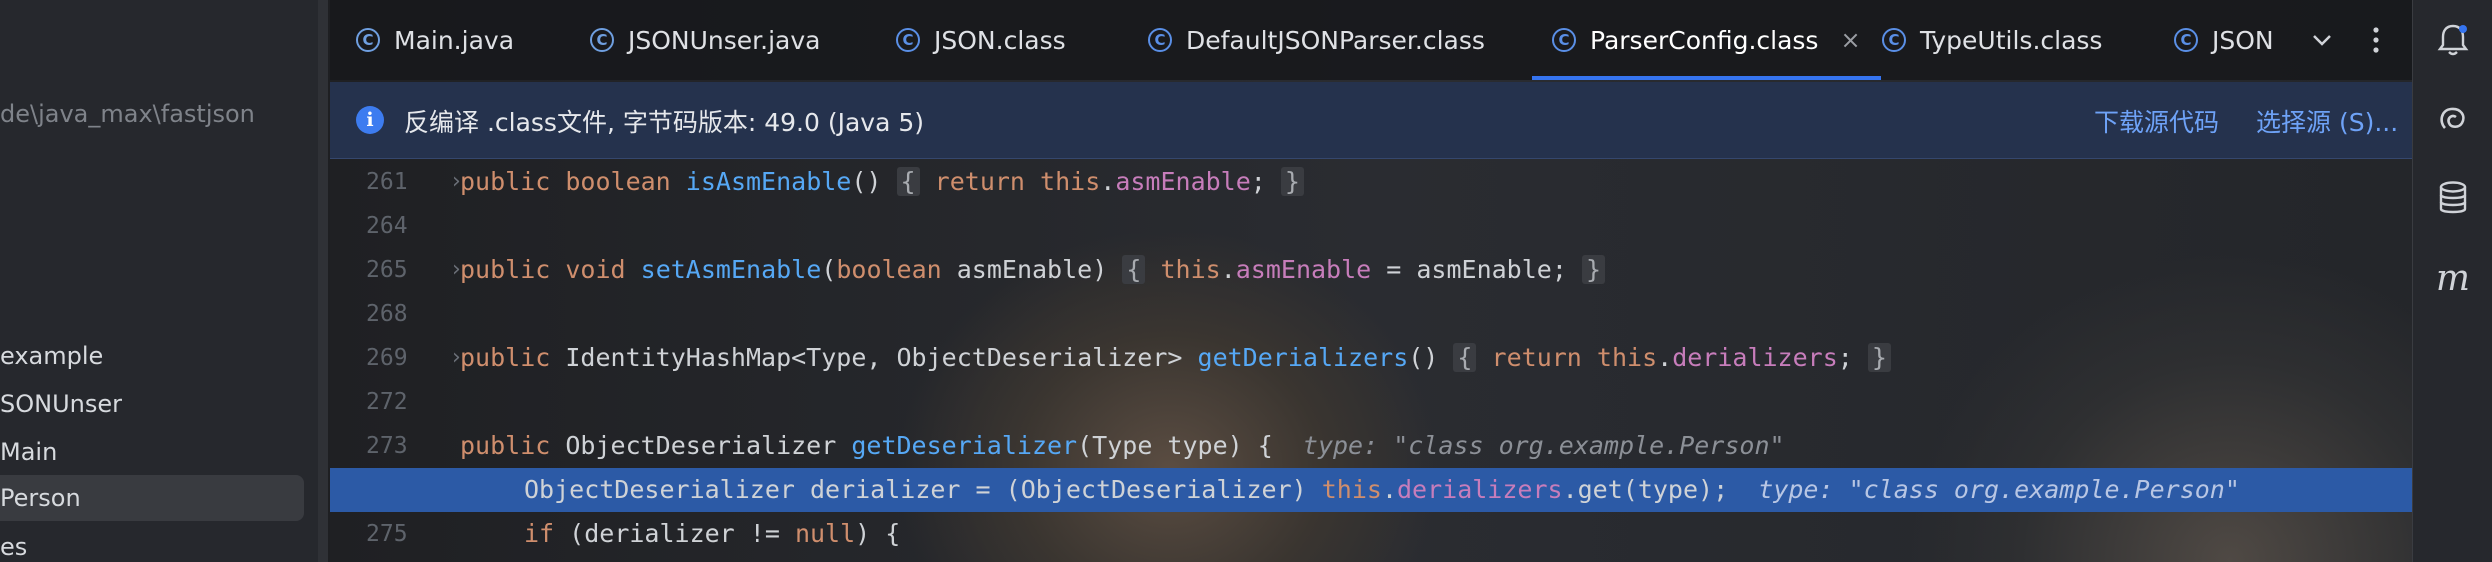  Describe the element at coordinates (2156, 121) in the screenshot. I see `download-source-link: 下载源代码` at that location.